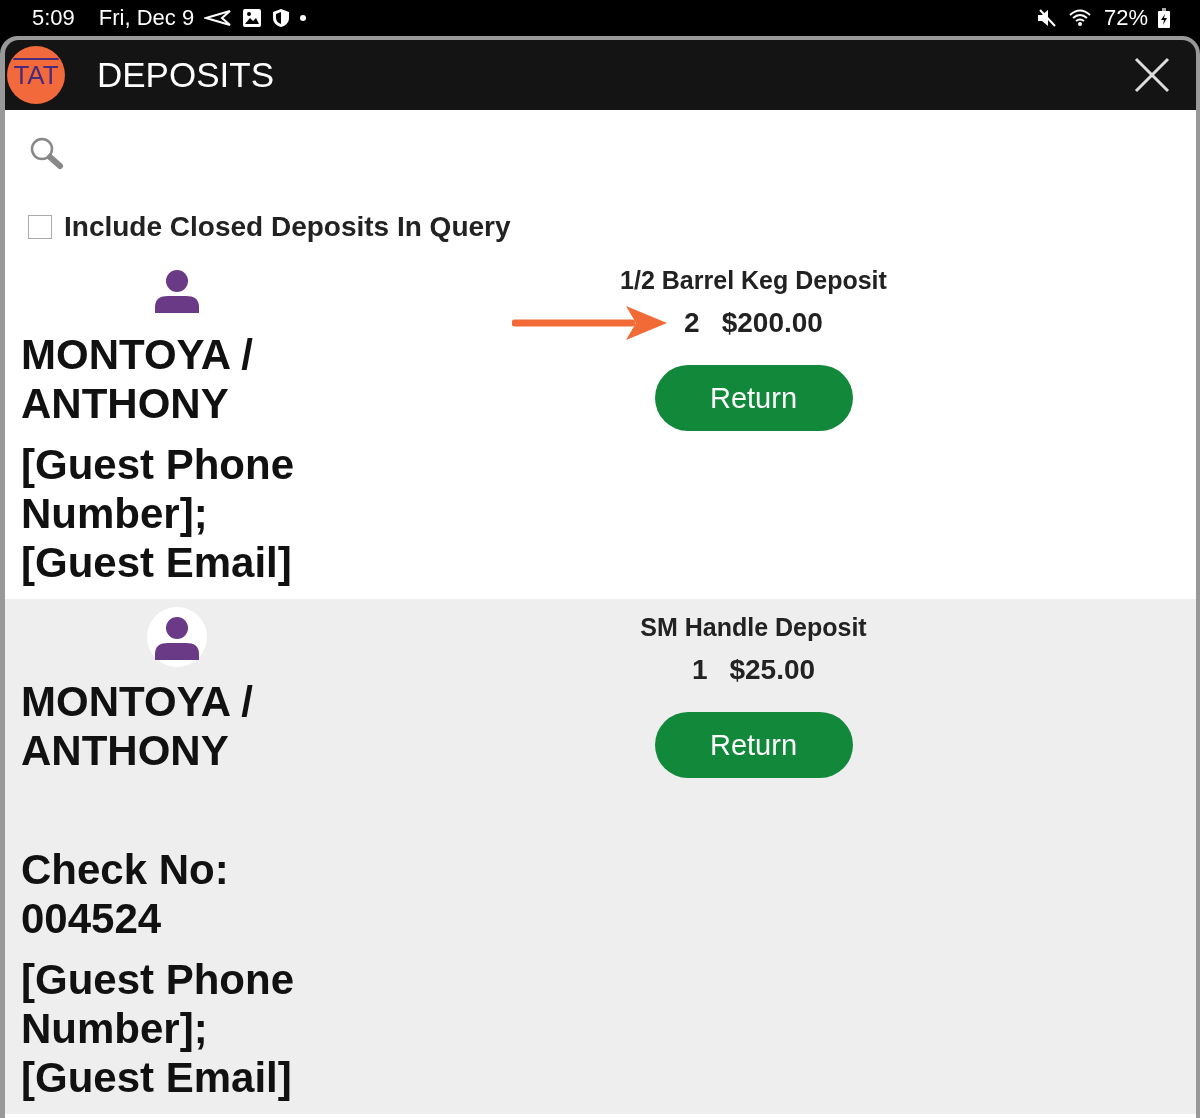 Image resolution: width=1200 pixels, height=1118 pixels. Describe the element at coordinates (125, 894) in the screenshot. I see `check-number: Check No: 004524` at that location.